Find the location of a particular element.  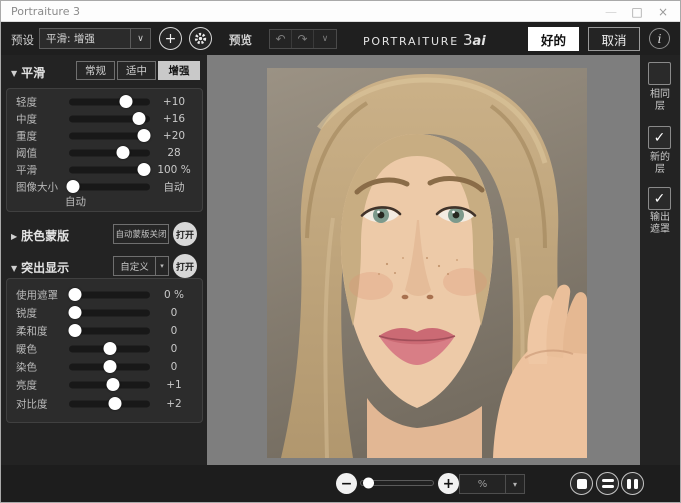

mode-medium-button: 适中 is located at coordinates (136, 70).